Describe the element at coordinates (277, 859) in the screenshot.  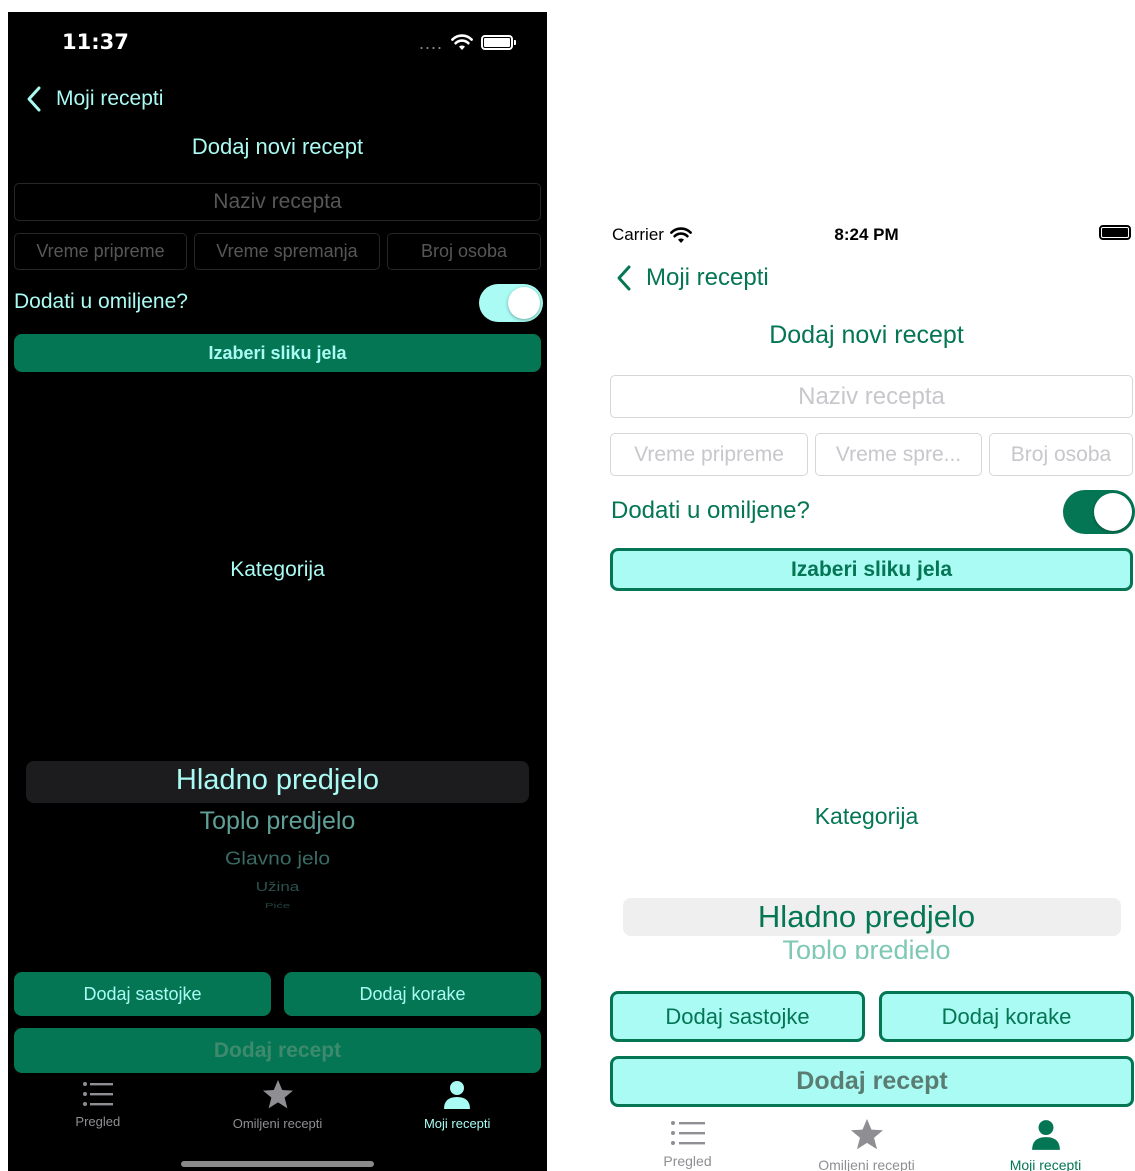
I see `picker-option: Glavno jelo` at that location.